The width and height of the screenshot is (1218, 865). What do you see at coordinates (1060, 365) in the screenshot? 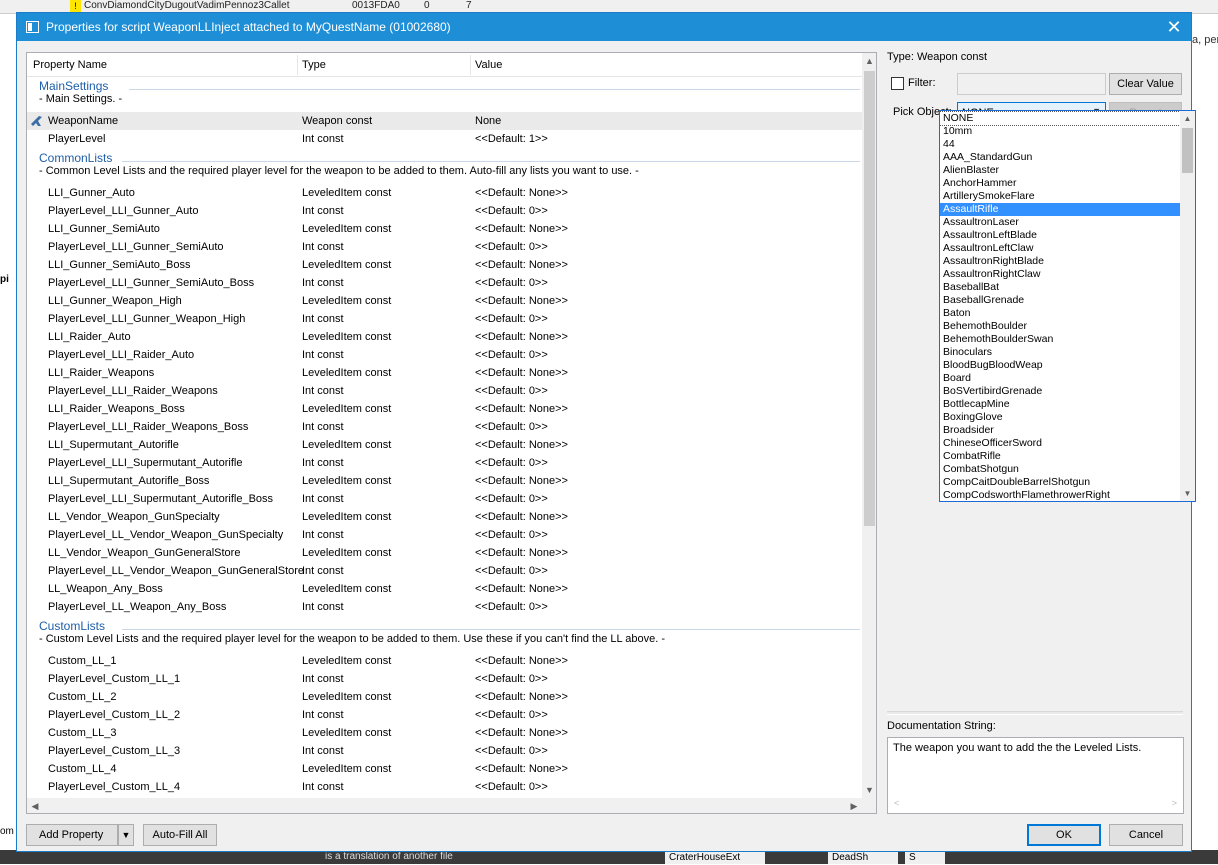
I see `dropdown-option: BloodBugBloodWeap` at bounding box center [1060, 365].